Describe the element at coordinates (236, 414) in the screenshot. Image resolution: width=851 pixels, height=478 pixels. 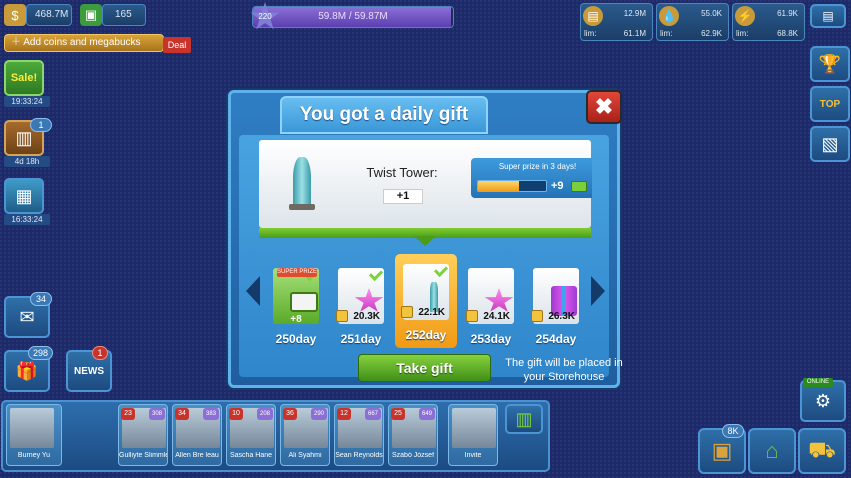
I see `friend-level-badge: 10` at that location.